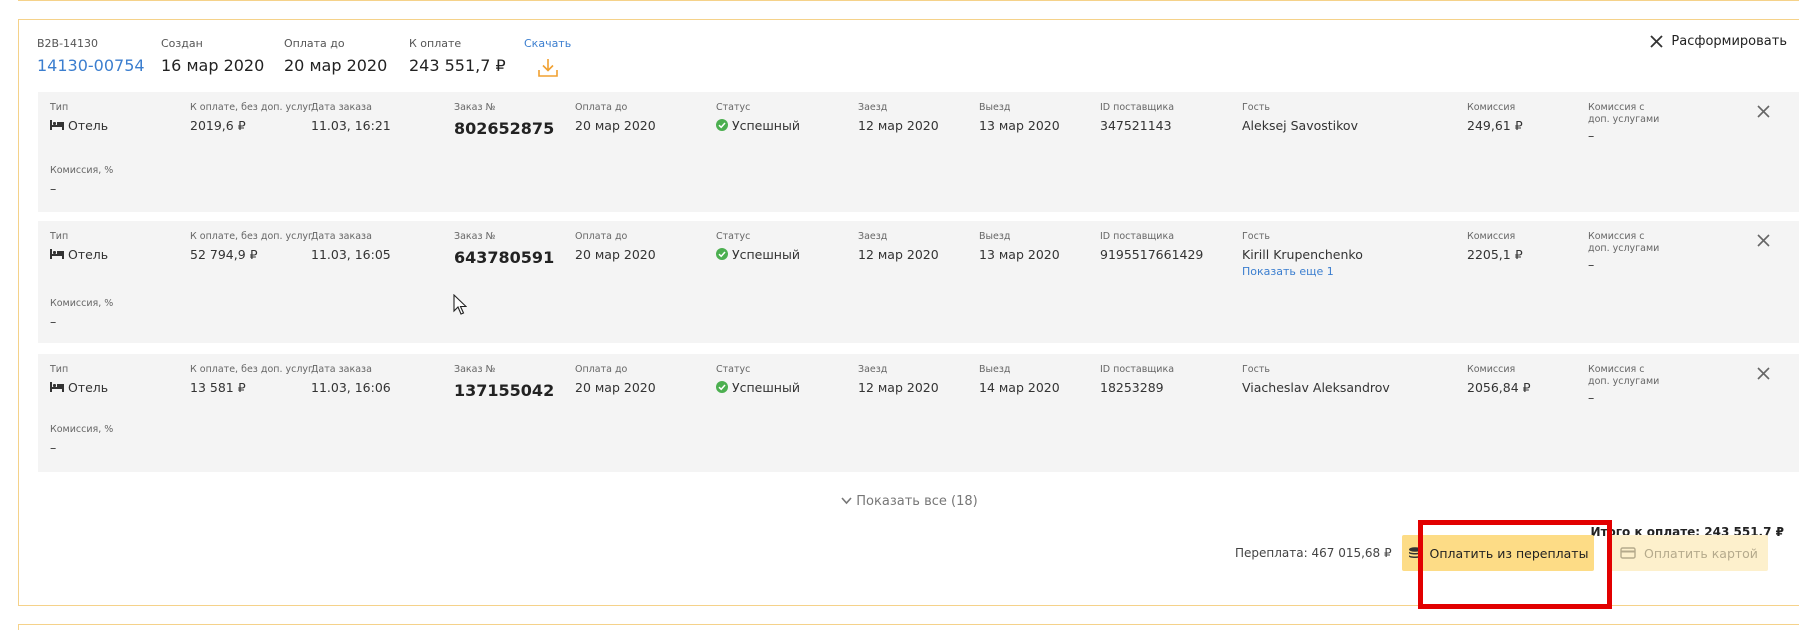  I want to click on commission-value: 2056,84 ₽, so click(1499, 387).